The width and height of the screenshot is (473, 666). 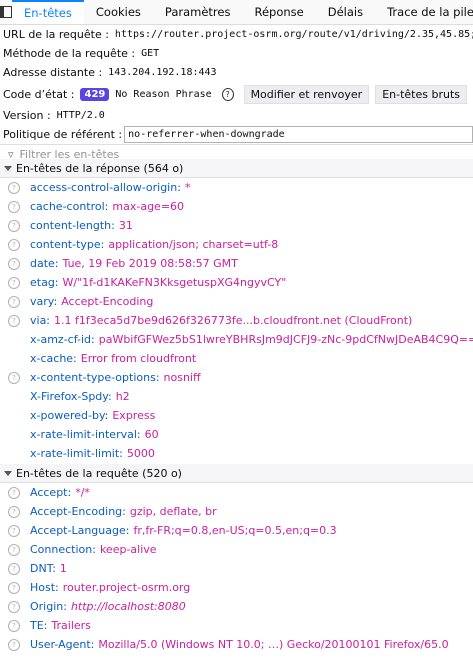 I want to click on header-name: TE:, so click(x=39, y=625).